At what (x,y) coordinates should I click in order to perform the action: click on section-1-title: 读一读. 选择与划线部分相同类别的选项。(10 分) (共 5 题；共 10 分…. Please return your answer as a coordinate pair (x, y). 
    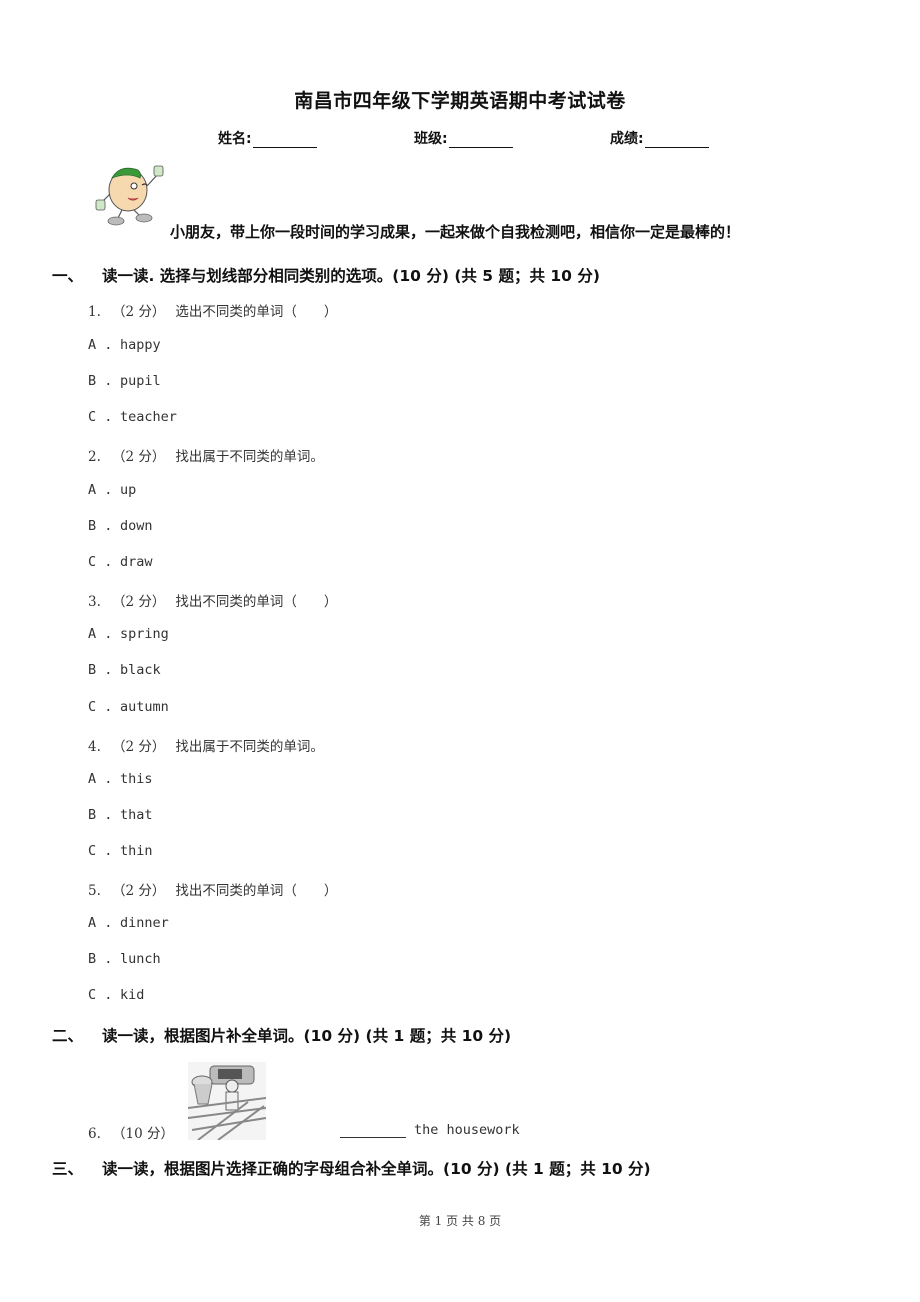
    Looking at the image, I should click on (351, 276).